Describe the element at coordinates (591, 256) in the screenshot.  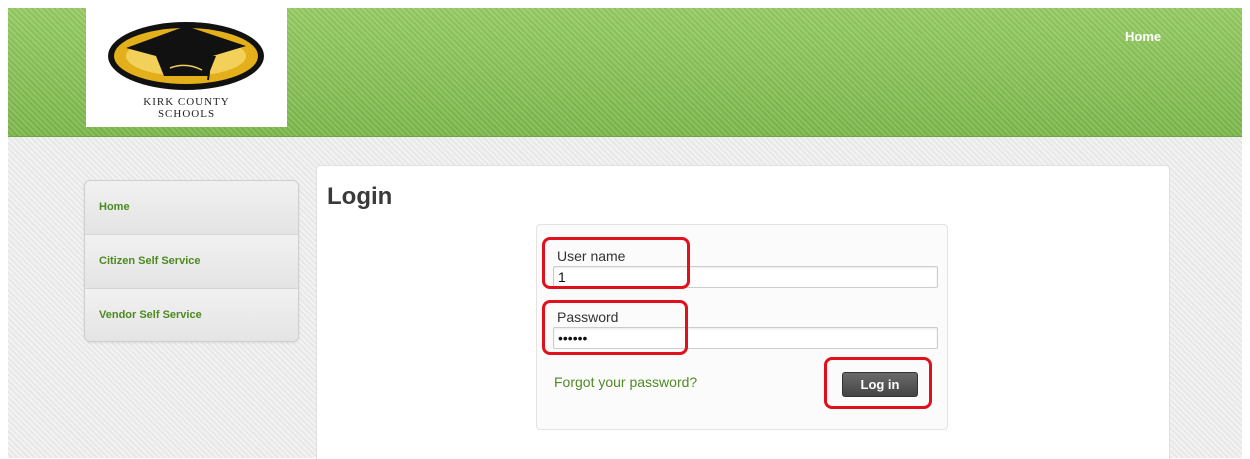
I see `username-label: User name` at that location.